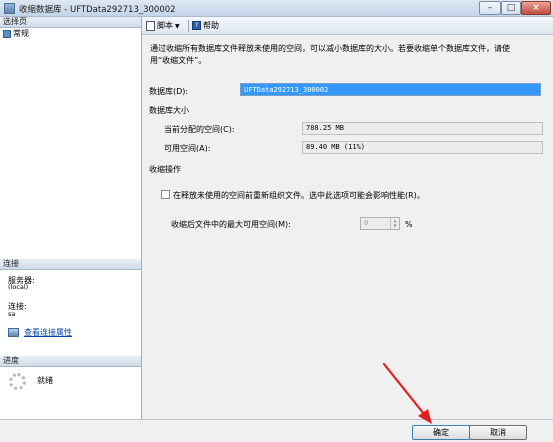 Image resolution: width=553 pixels, height=442 pixels. I want to click on stepper-buttons: ▲ ▼, so click(394, 223).